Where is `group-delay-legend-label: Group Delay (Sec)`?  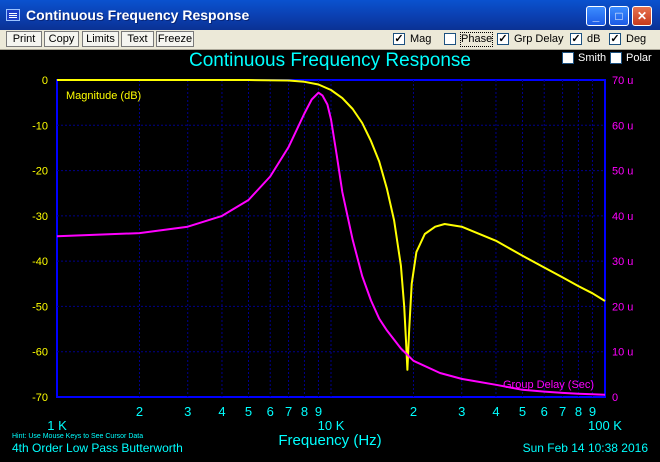
group-delay-legend-label: Group Delay (Sec) is located at coordinates (548, 385).